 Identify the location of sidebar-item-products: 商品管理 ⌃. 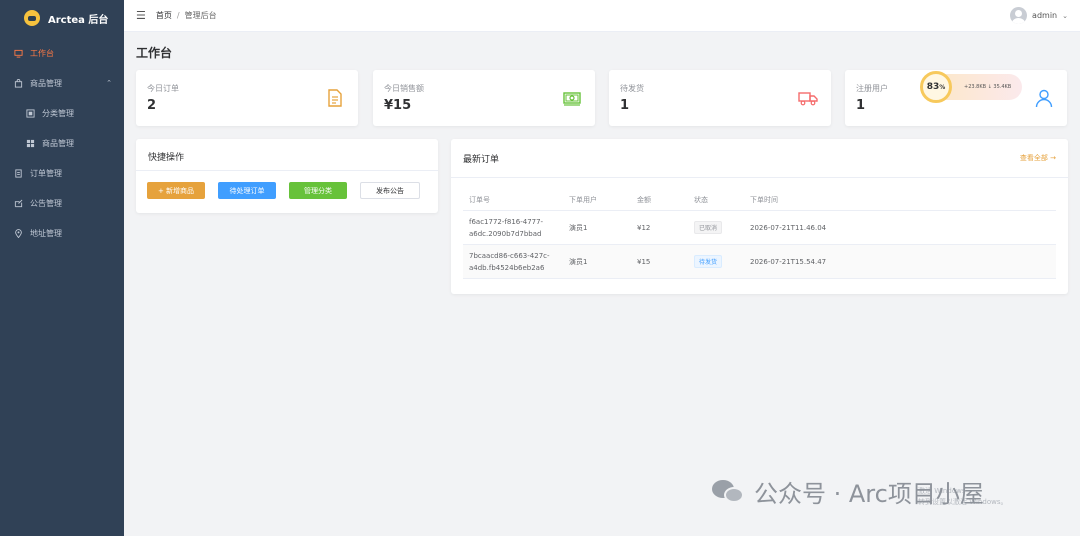
(62, 83).